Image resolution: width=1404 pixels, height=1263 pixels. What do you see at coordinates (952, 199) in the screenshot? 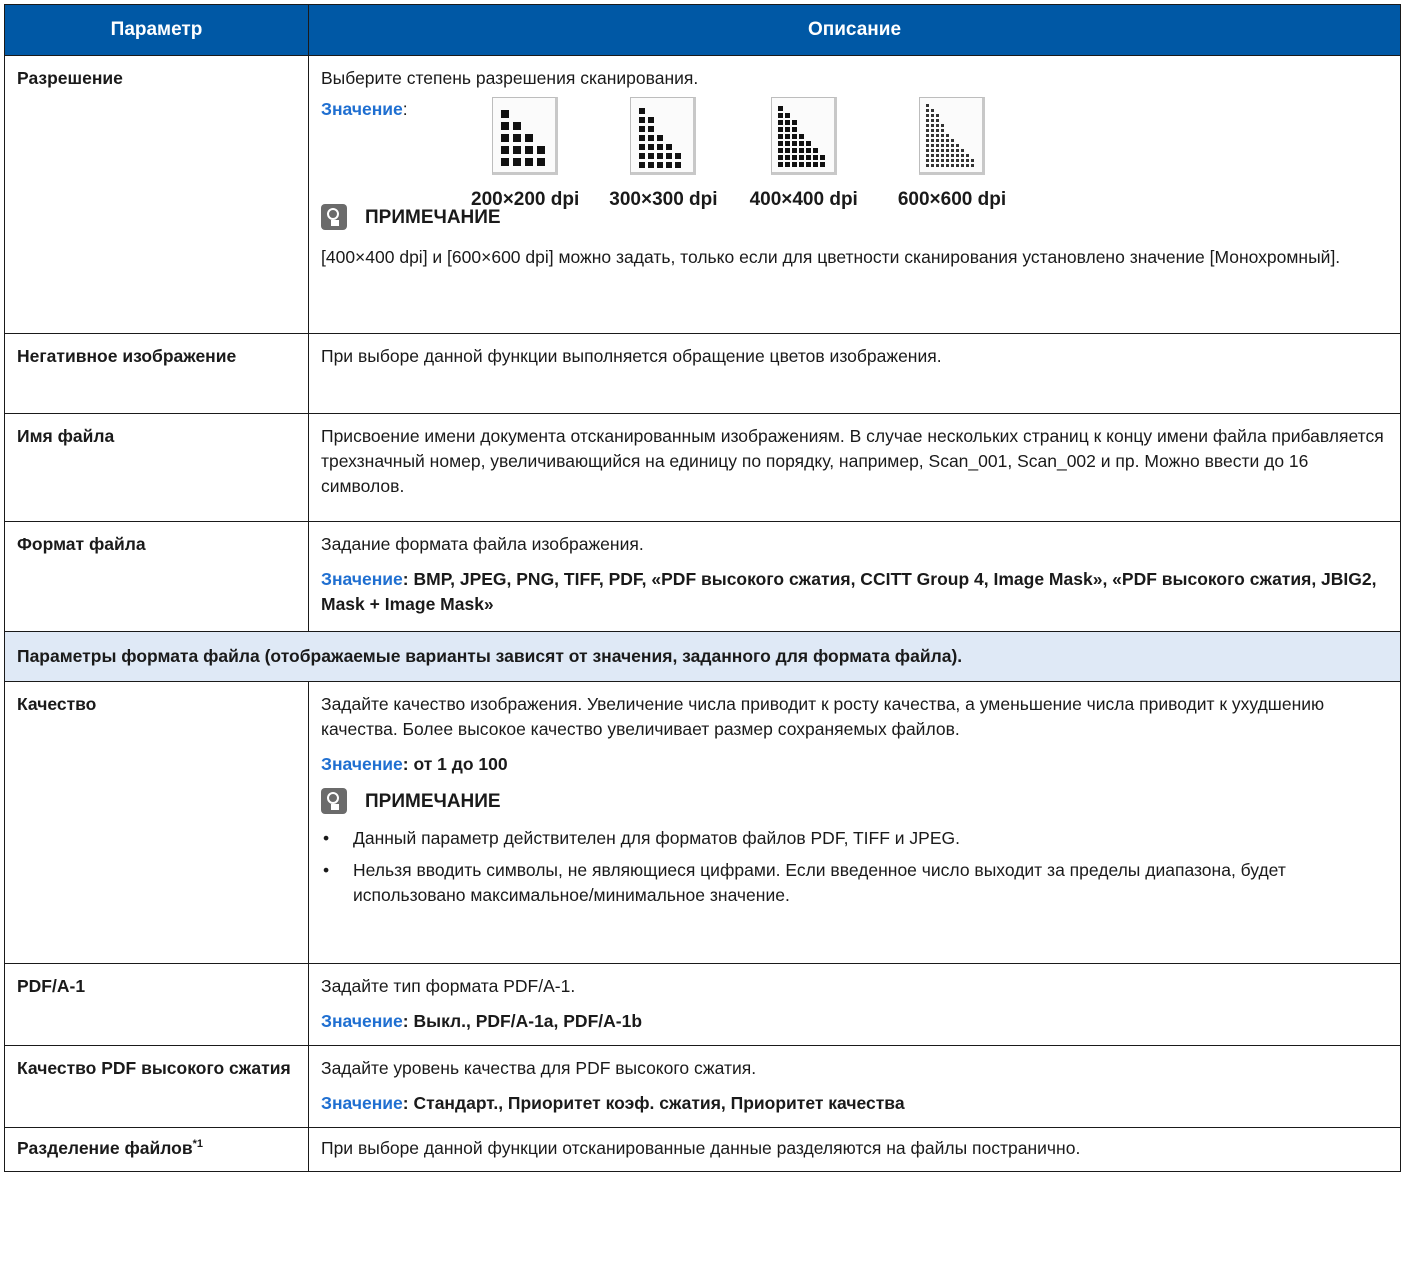
I see `resolution-600-label: 600×600 dpi` at bounding box center [952, 199].